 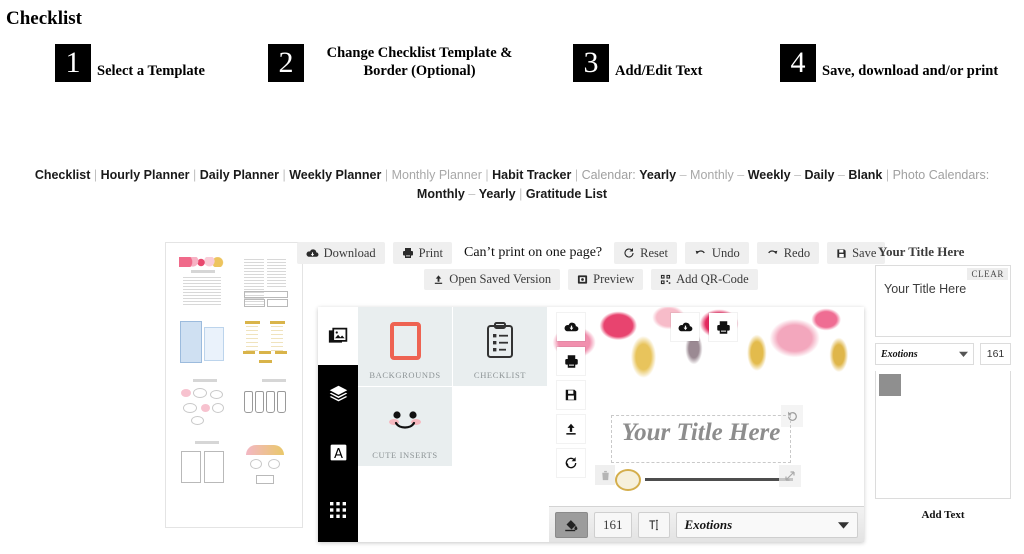 I want to click on text-cursor-icon, so click(x=654, y=525).